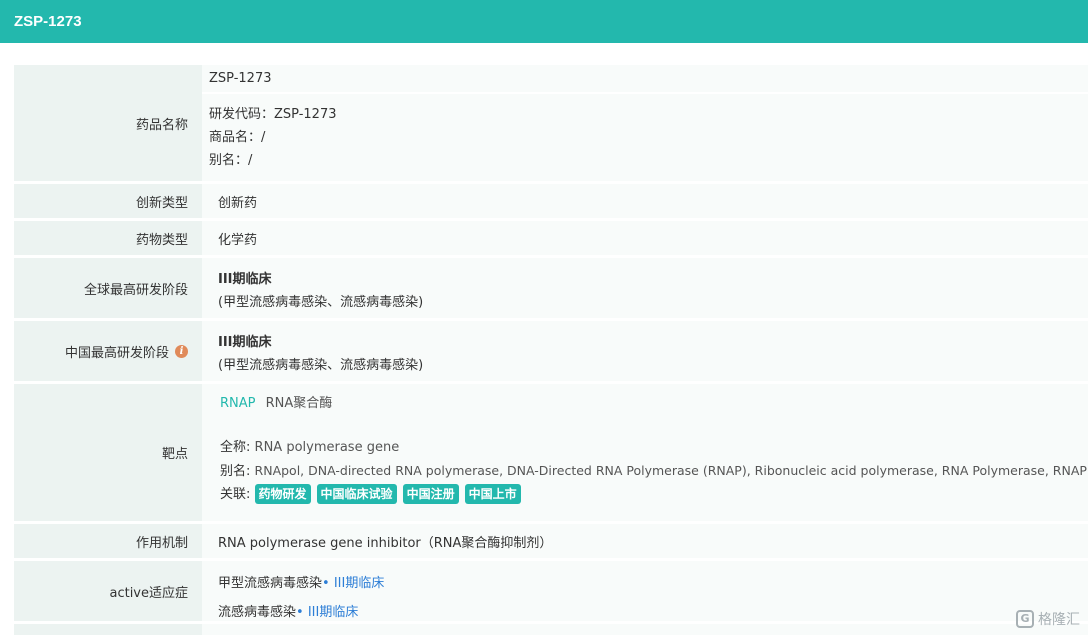  I want to click on tag-drug-rd: 药物研发, so click(282, 494).